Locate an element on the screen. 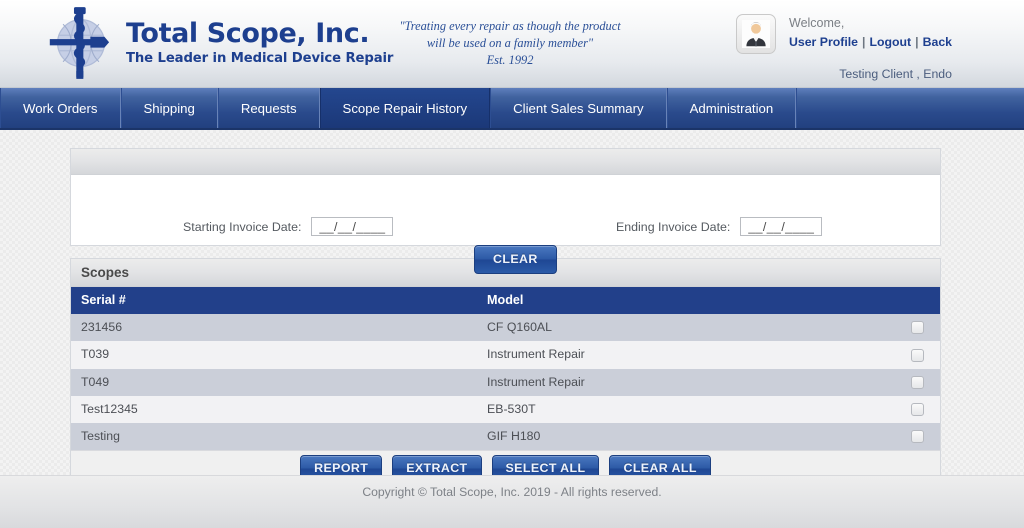  starting-invoice-date-field: Starting Invoice Date: is located at coordinates (288, 226).